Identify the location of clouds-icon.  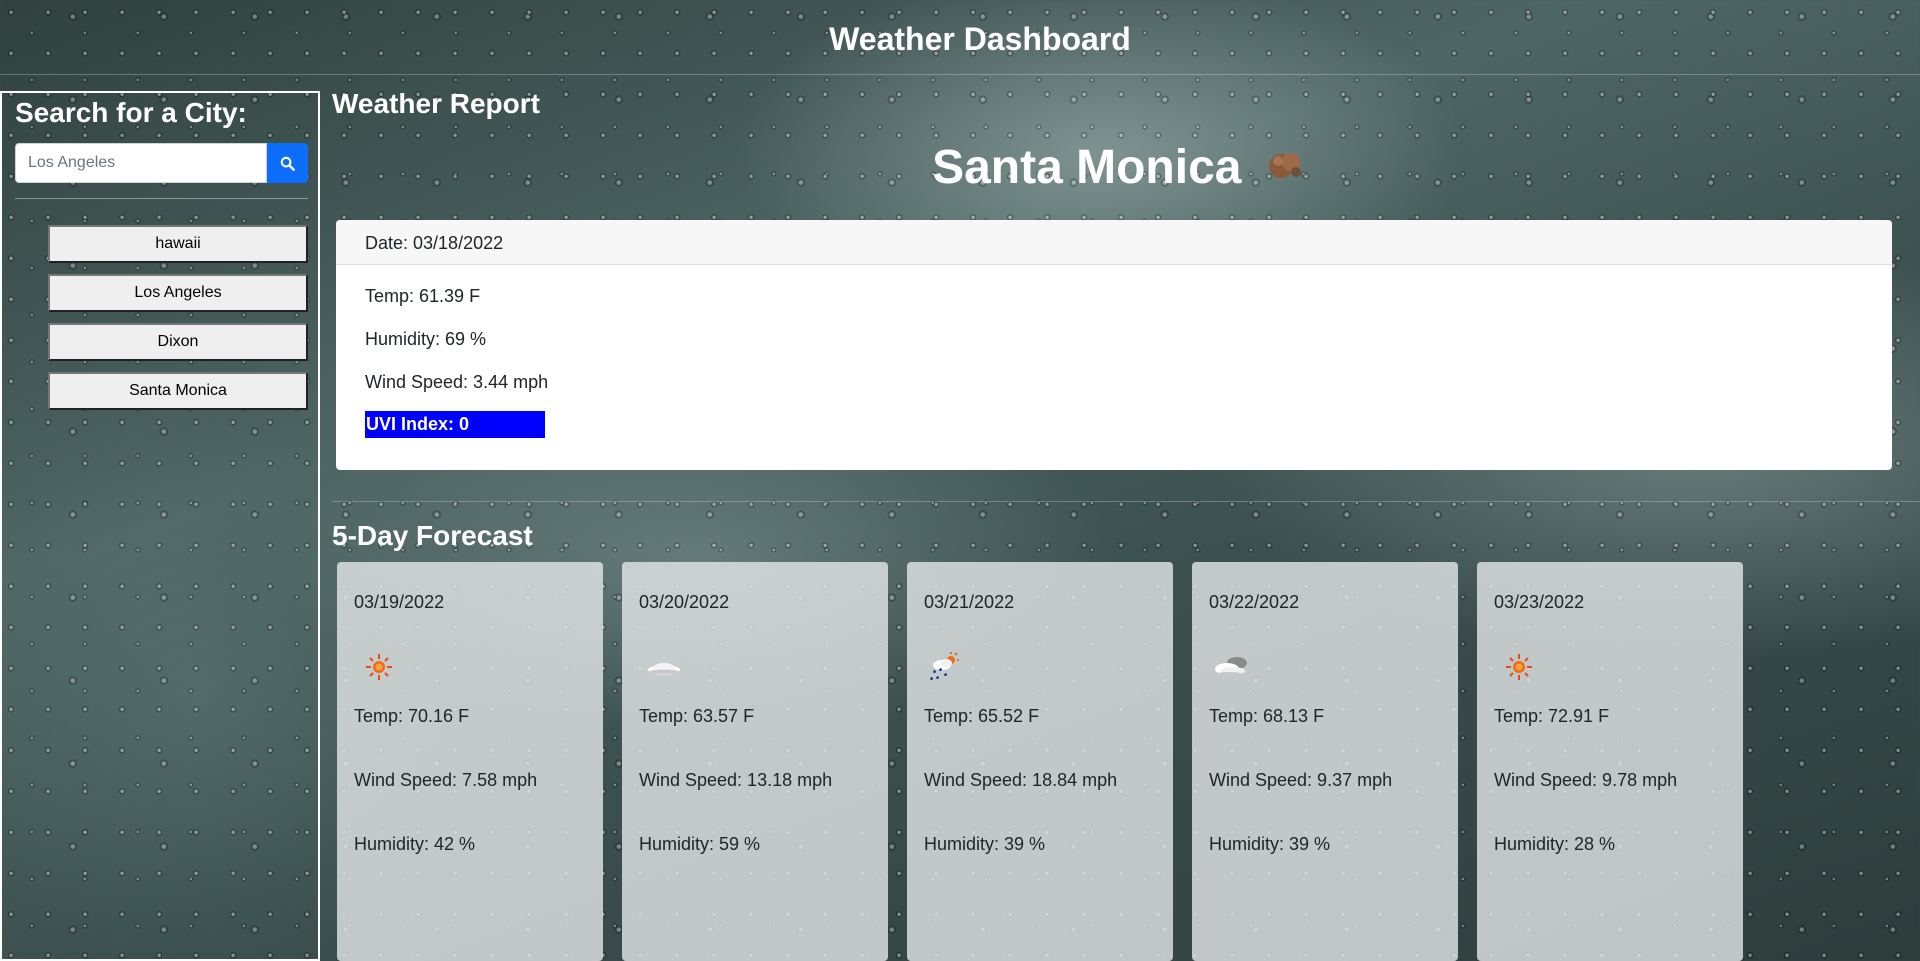
(1231, 666).